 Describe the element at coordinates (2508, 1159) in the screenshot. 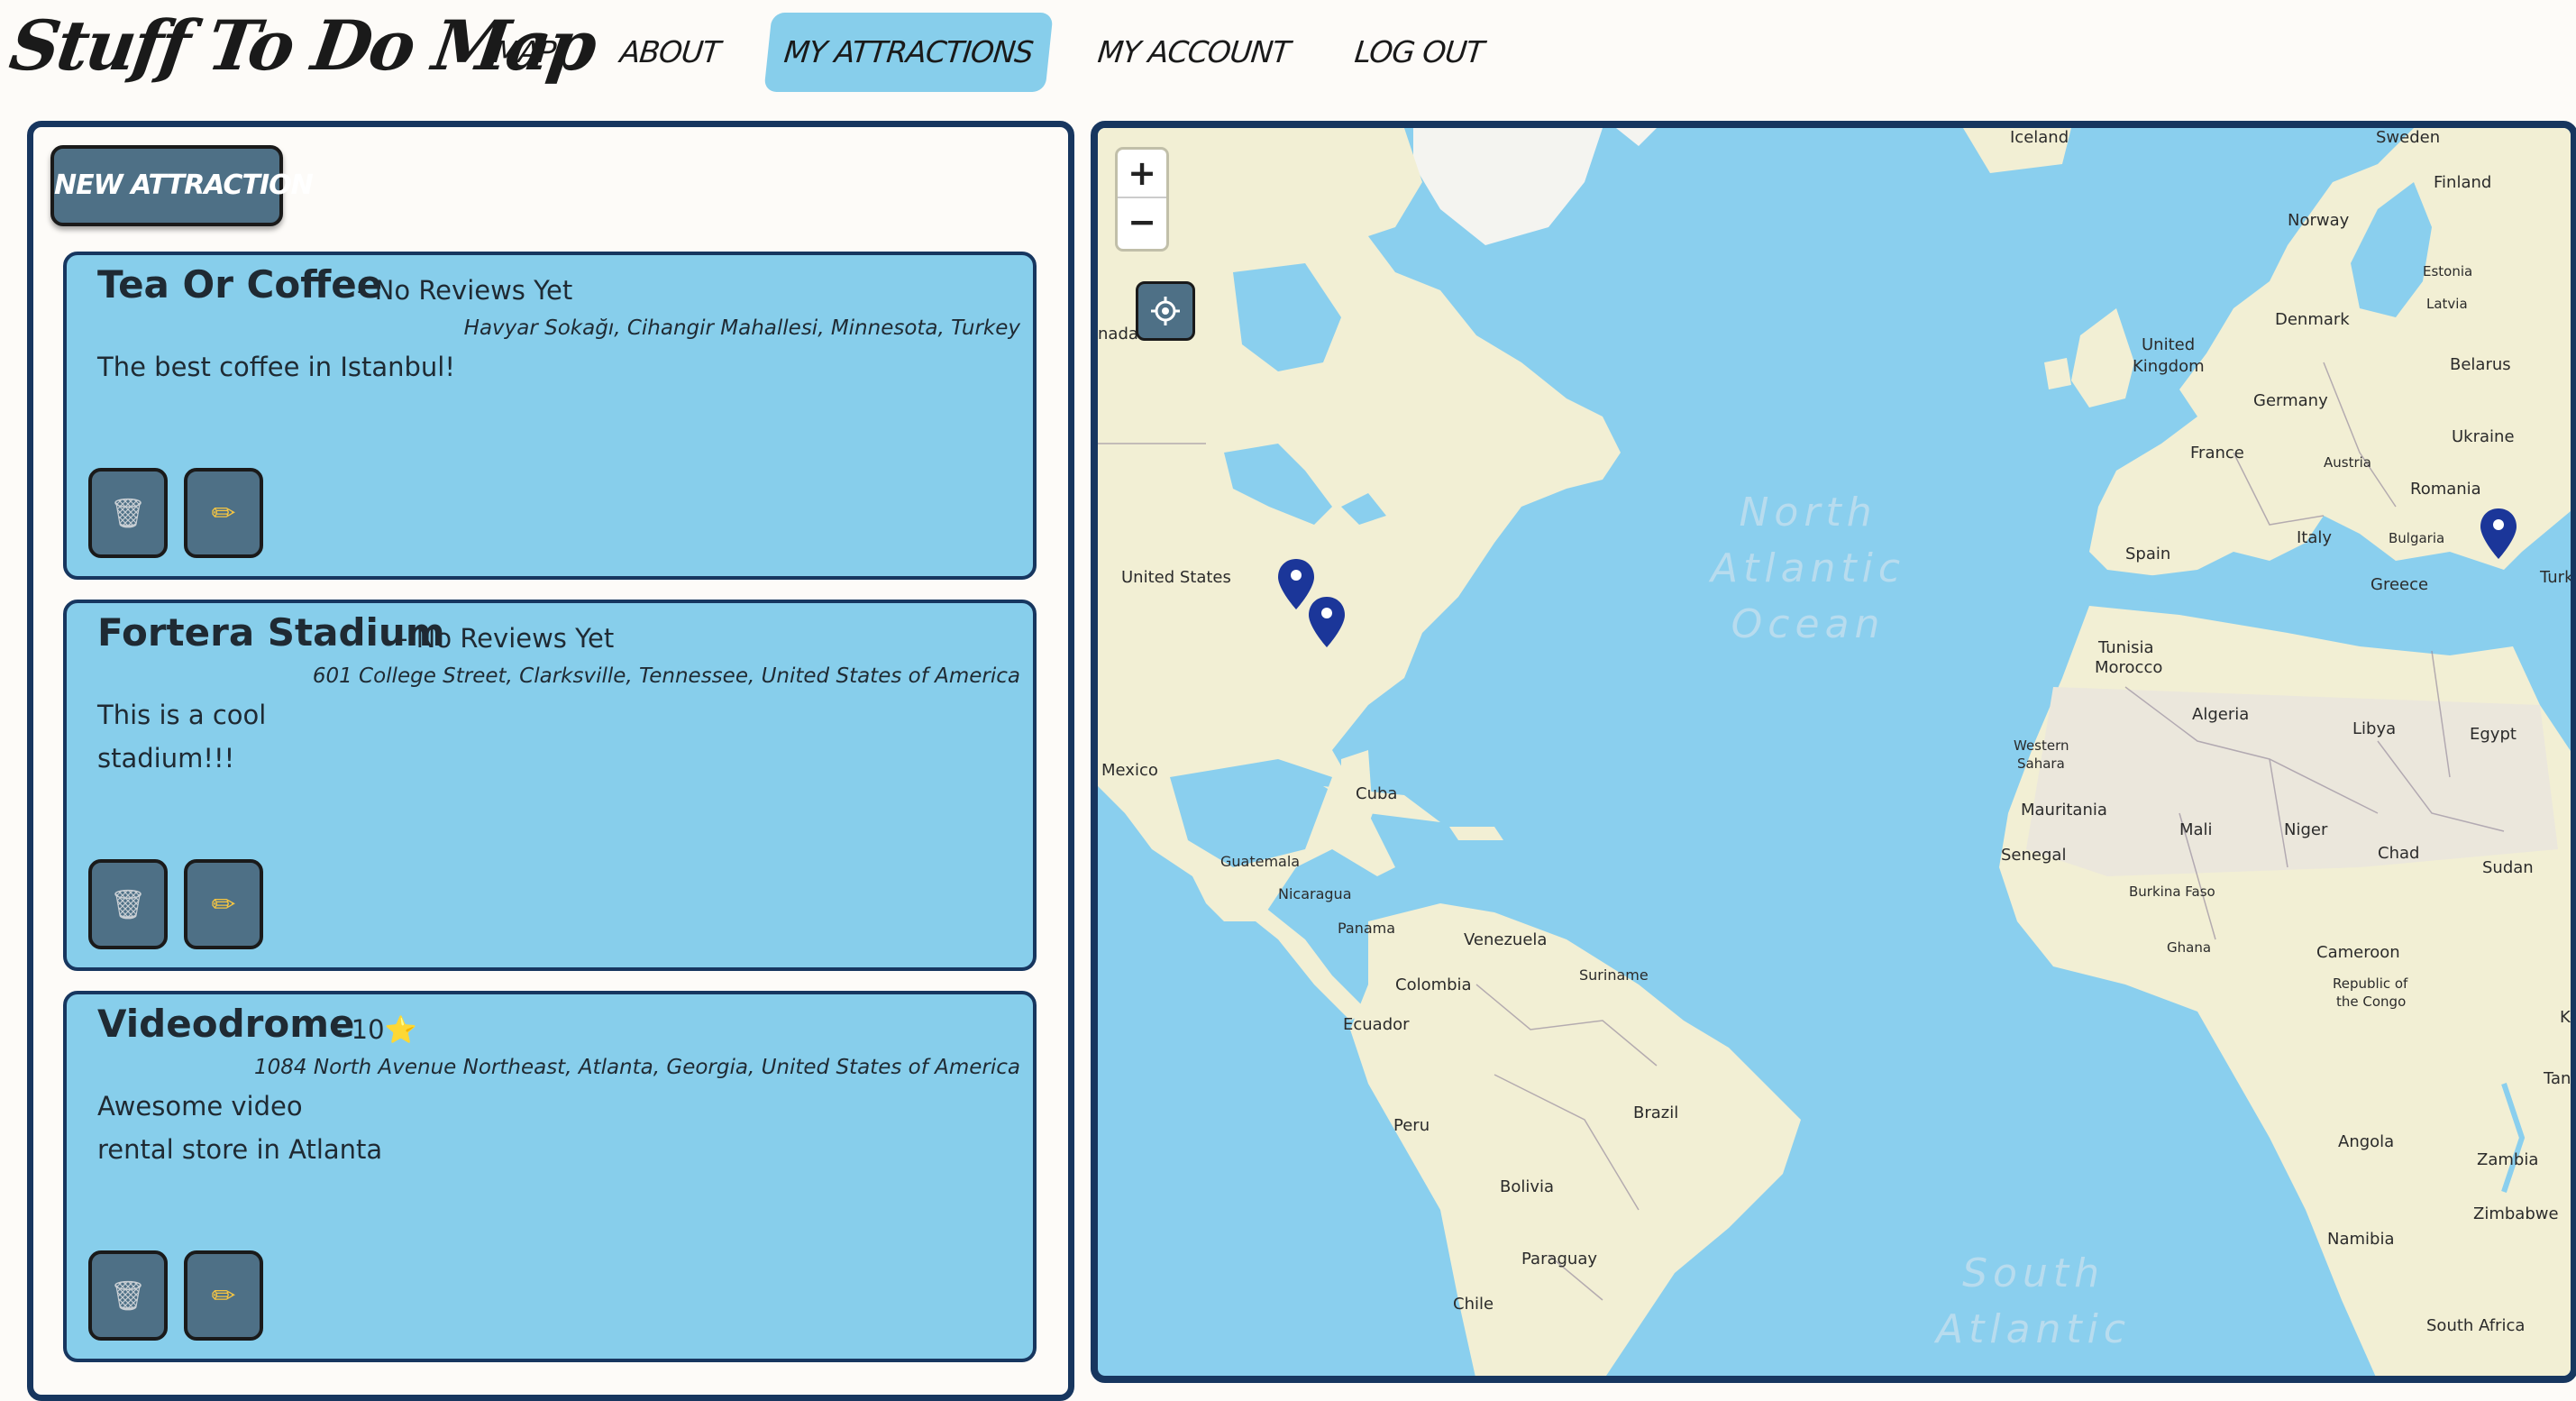

I see `map-label: Zambia` at that location.